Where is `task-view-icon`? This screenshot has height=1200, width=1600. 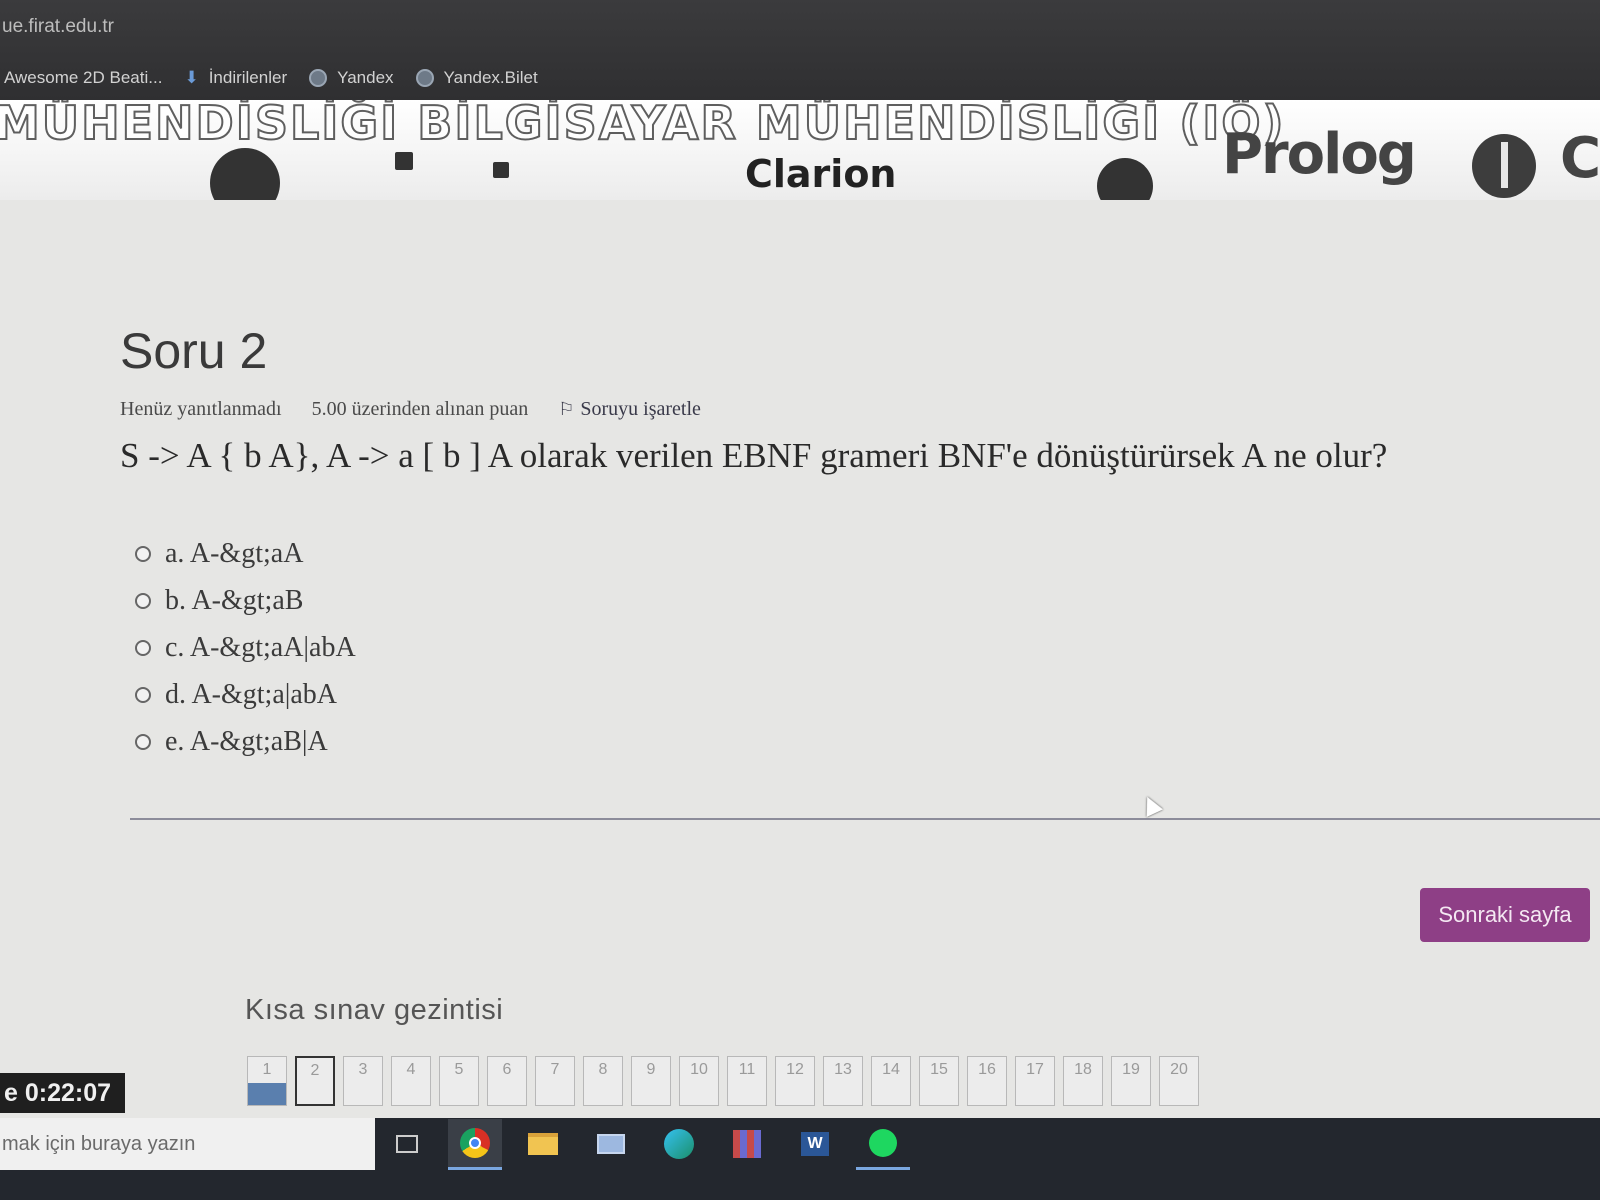 task-view-icon is located at coordinates (407, 1144).